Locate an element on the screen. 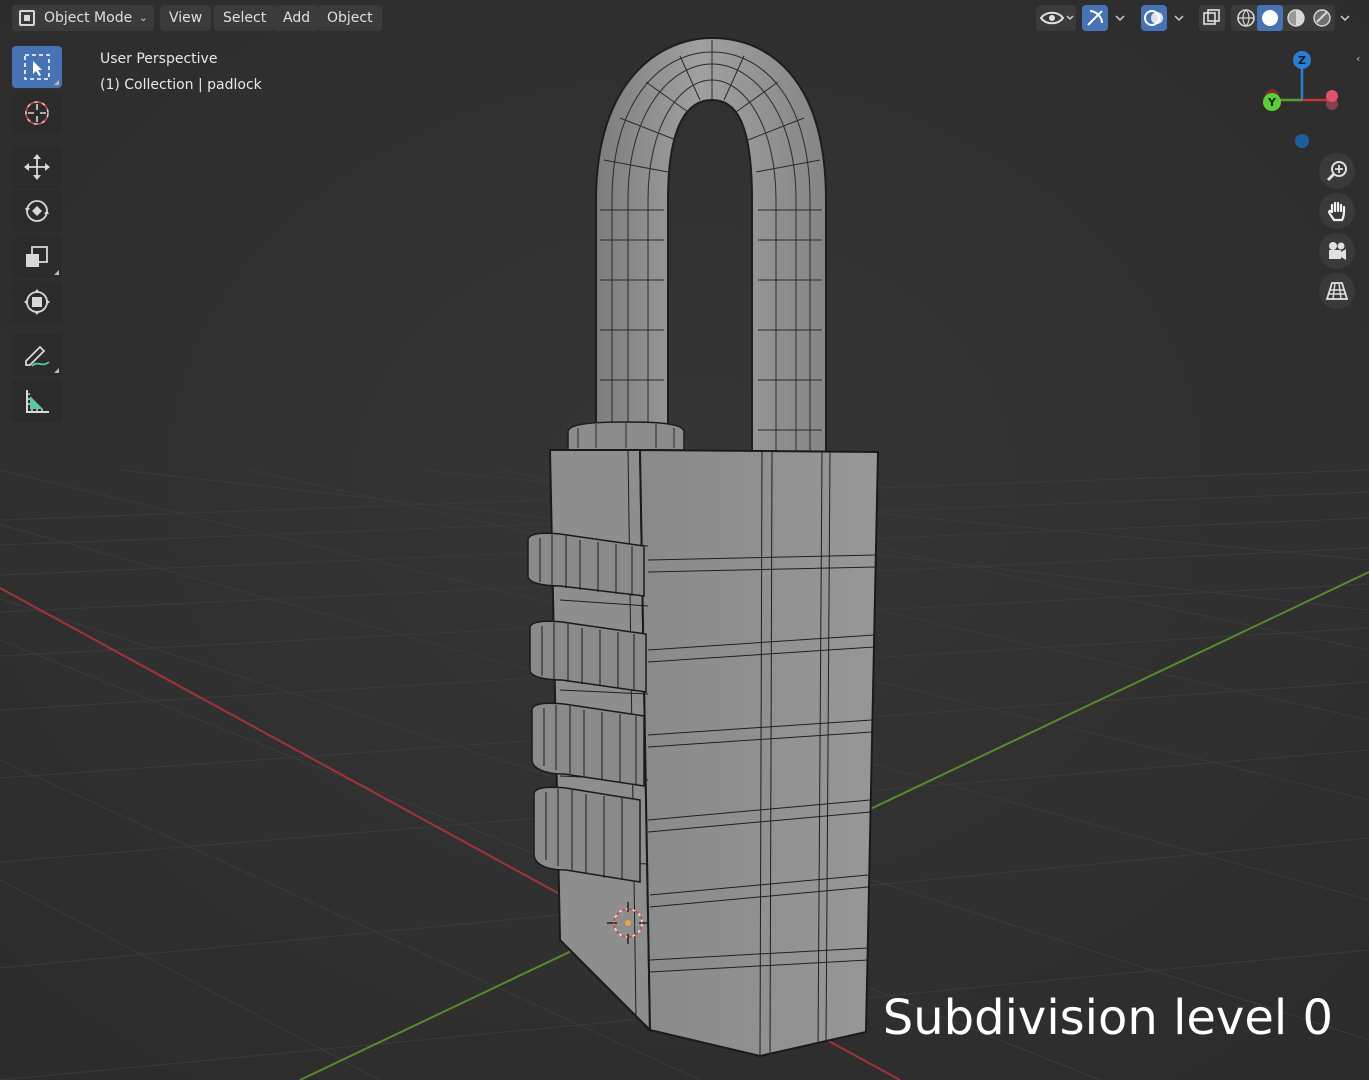  transform-icon is located at coordinates (37, 302).